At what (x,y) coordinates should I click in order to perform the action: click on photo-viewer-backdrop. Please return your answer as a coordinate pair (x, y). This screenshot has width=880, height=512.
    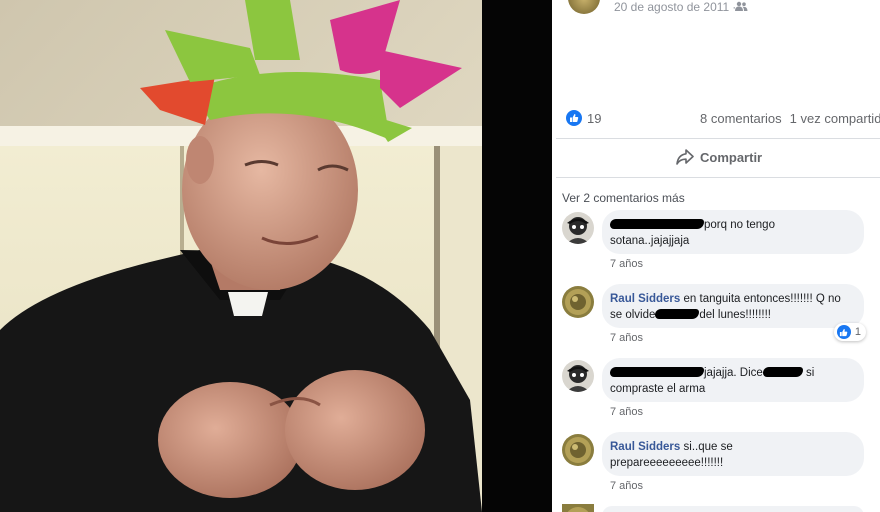
    Looking at the image, I should click on (517, 256).